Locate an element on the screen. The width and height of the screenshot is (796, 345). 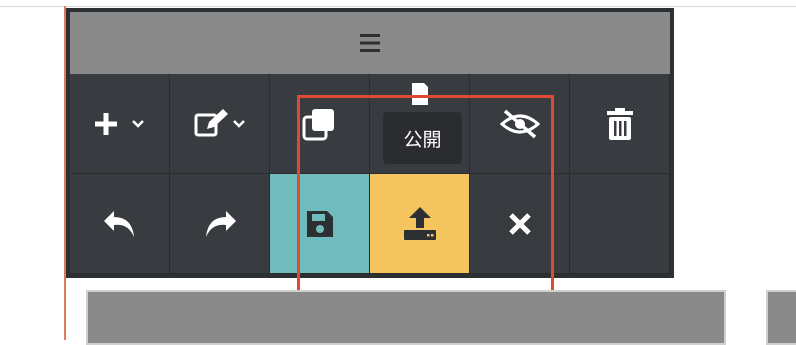
edit-dropdown-button is located at coordinates (220, 124).